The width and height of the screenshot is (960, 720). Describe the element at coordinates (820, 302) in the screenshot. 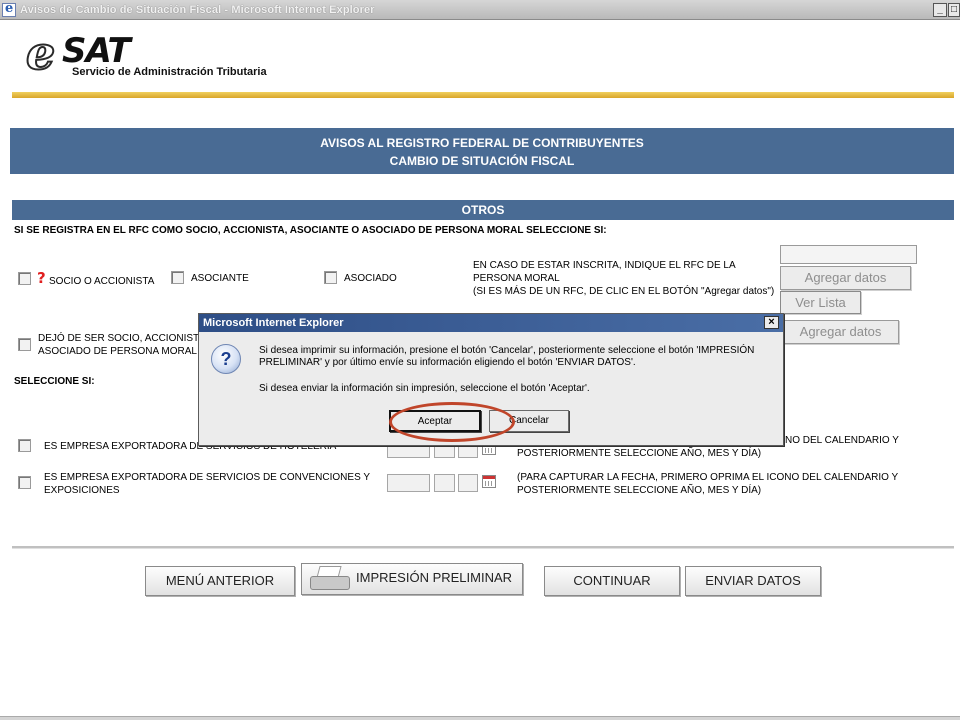

I see `ver-lista-button: Ver Lista` at that location.